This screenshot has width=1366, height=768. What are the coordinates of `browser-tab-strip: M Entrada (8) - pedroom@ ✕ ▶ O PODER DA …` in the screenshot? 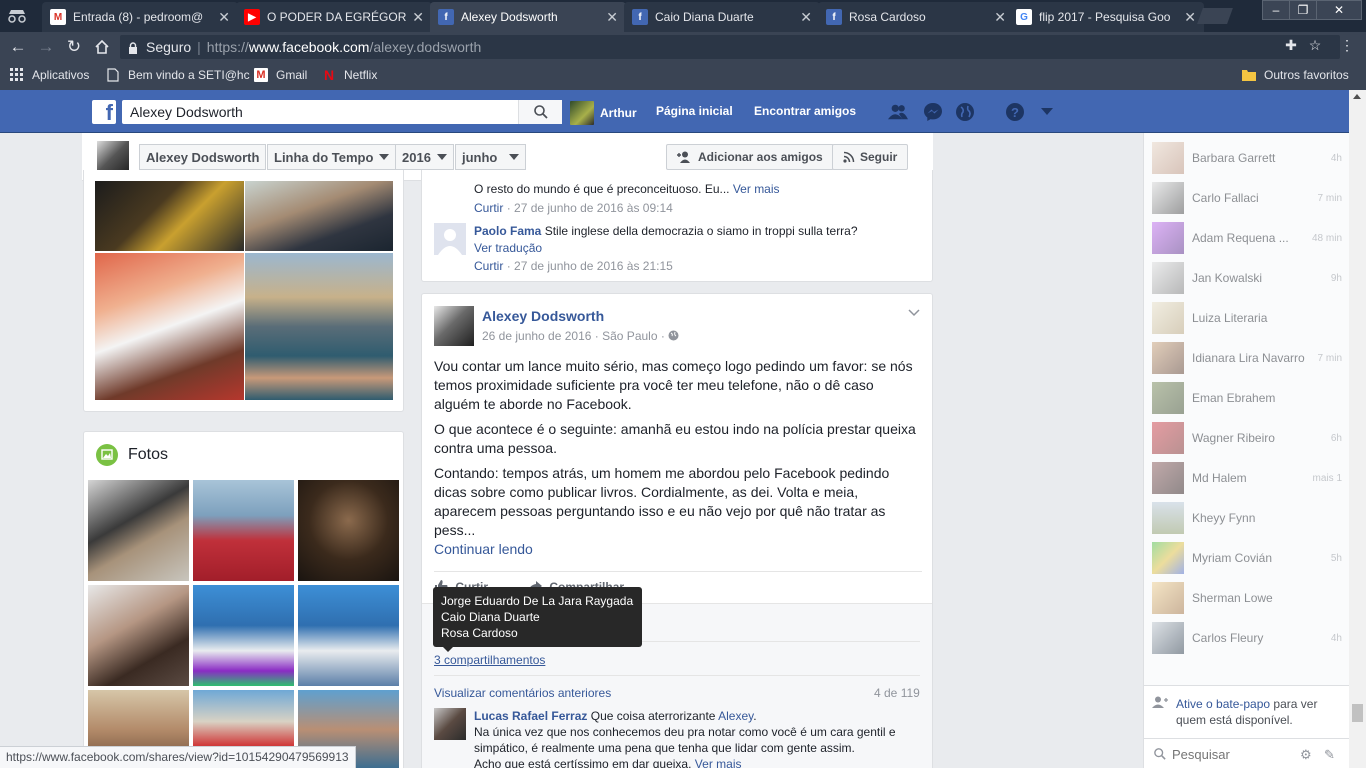 It's located at (683, 16).